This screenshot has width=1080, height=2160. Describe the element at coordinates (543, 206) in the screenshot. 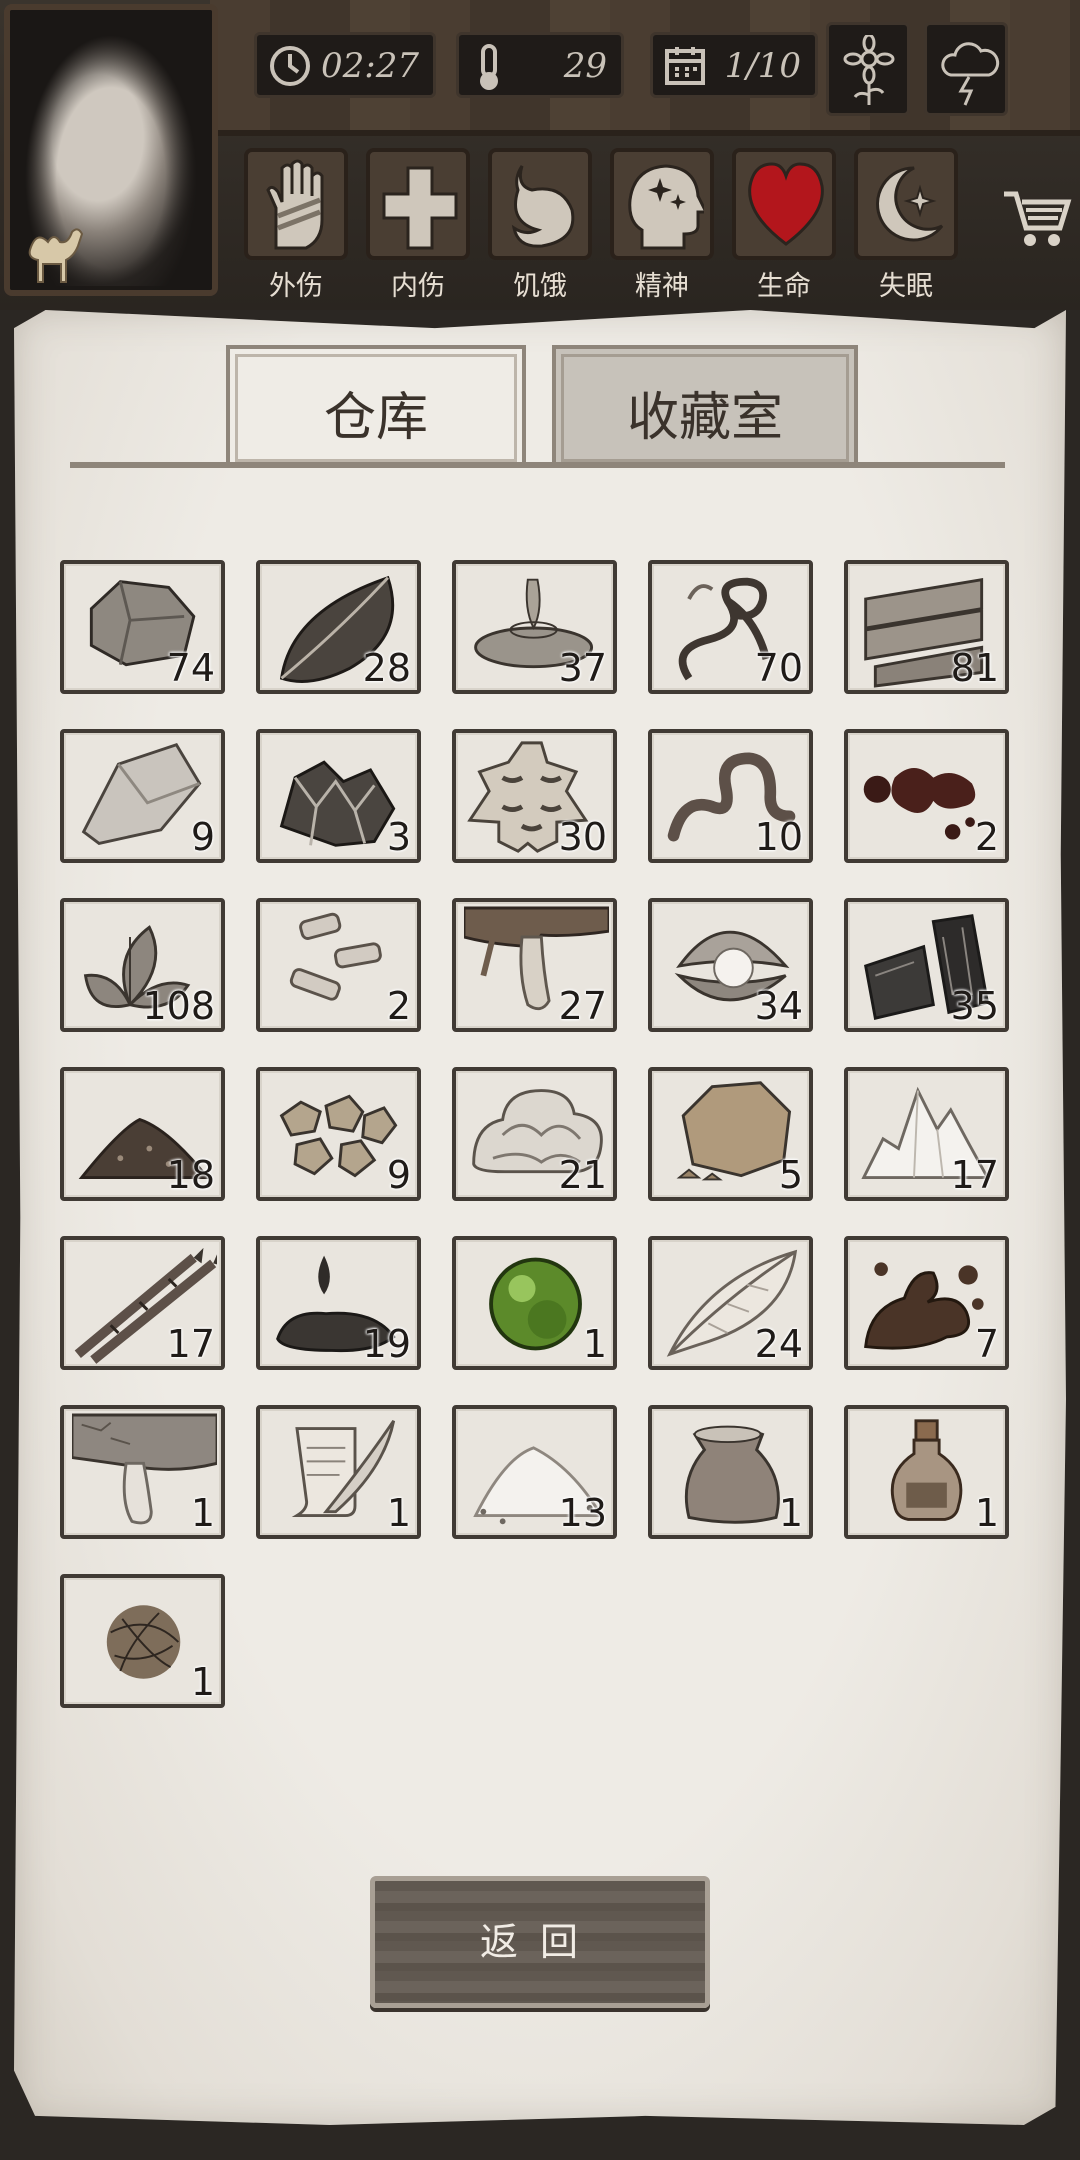

I see `stomach-icon` at that location.